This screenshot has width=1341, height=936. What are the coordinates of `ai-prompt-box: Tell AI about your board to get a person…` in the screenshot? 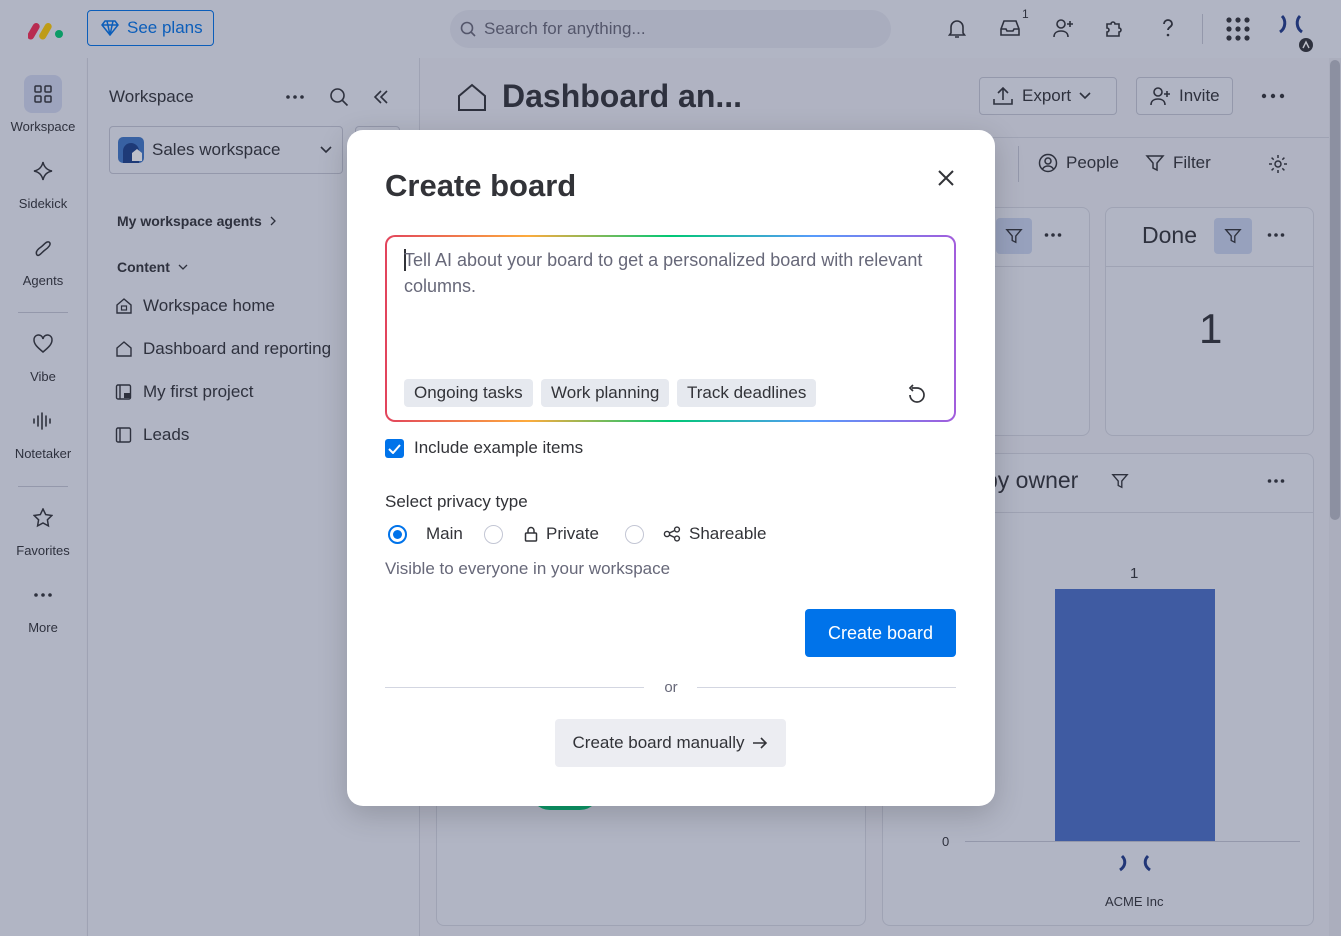 It's located at (670, 328).